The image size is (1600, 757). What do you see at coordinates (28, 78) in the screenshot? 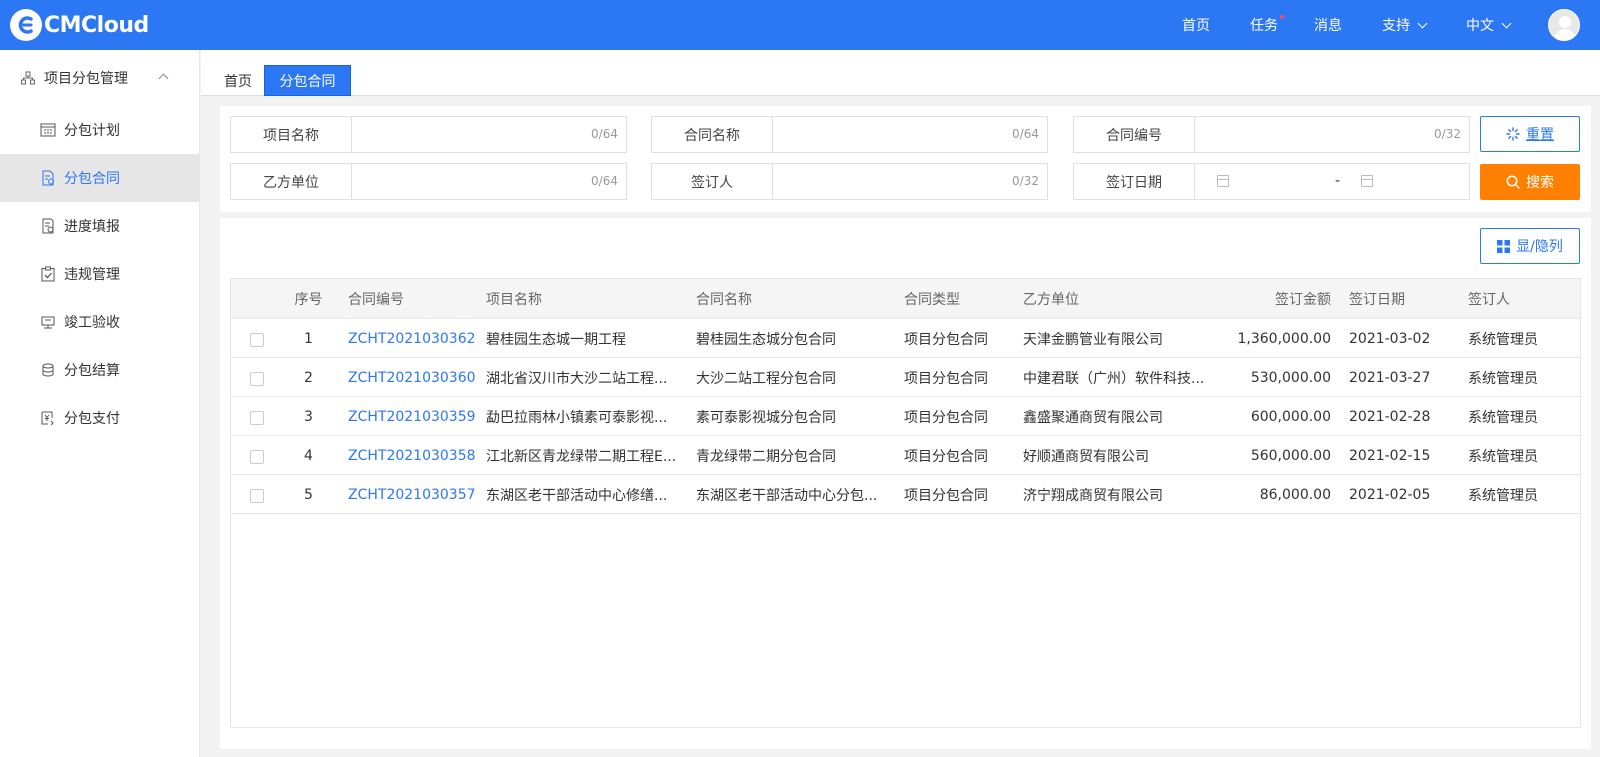
I see `org-chart-icon` at bounding box center [28, 78].